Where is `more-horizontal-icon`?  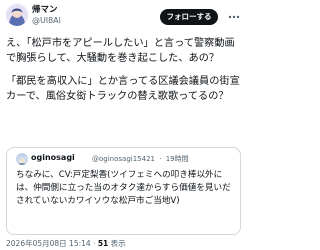
more-horizontal-icon is located at coordinates (234, 17).